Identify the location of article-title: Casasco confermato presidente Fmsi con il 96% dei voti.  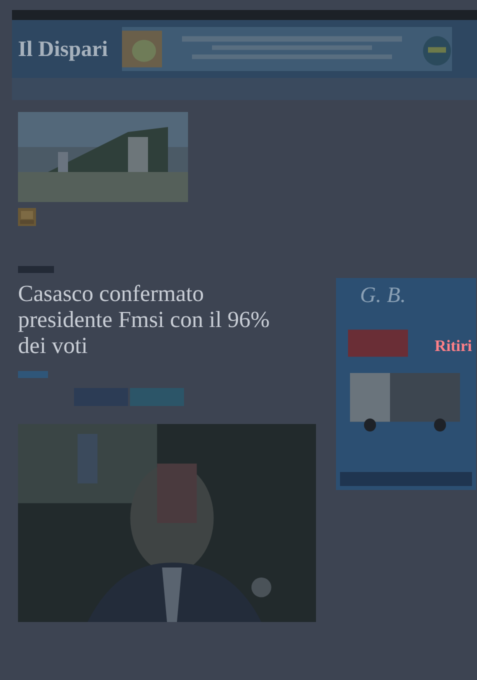
(144, 320).